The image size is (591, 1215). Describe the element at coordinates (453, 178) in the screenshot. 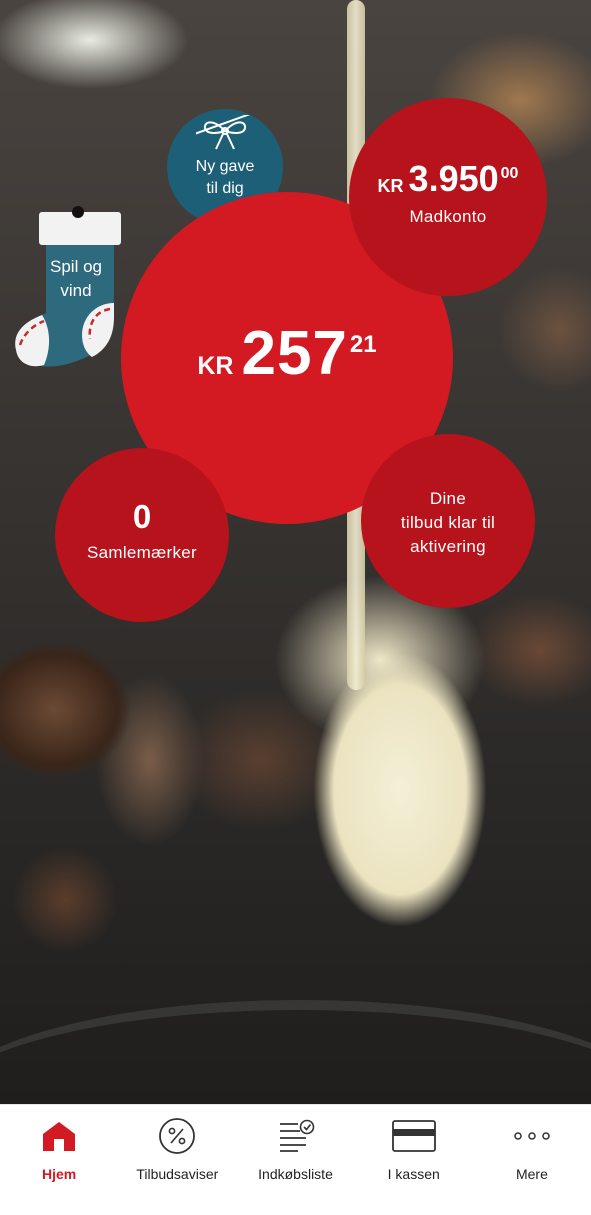

I see `madkonto-integer: 3.950` at that location.